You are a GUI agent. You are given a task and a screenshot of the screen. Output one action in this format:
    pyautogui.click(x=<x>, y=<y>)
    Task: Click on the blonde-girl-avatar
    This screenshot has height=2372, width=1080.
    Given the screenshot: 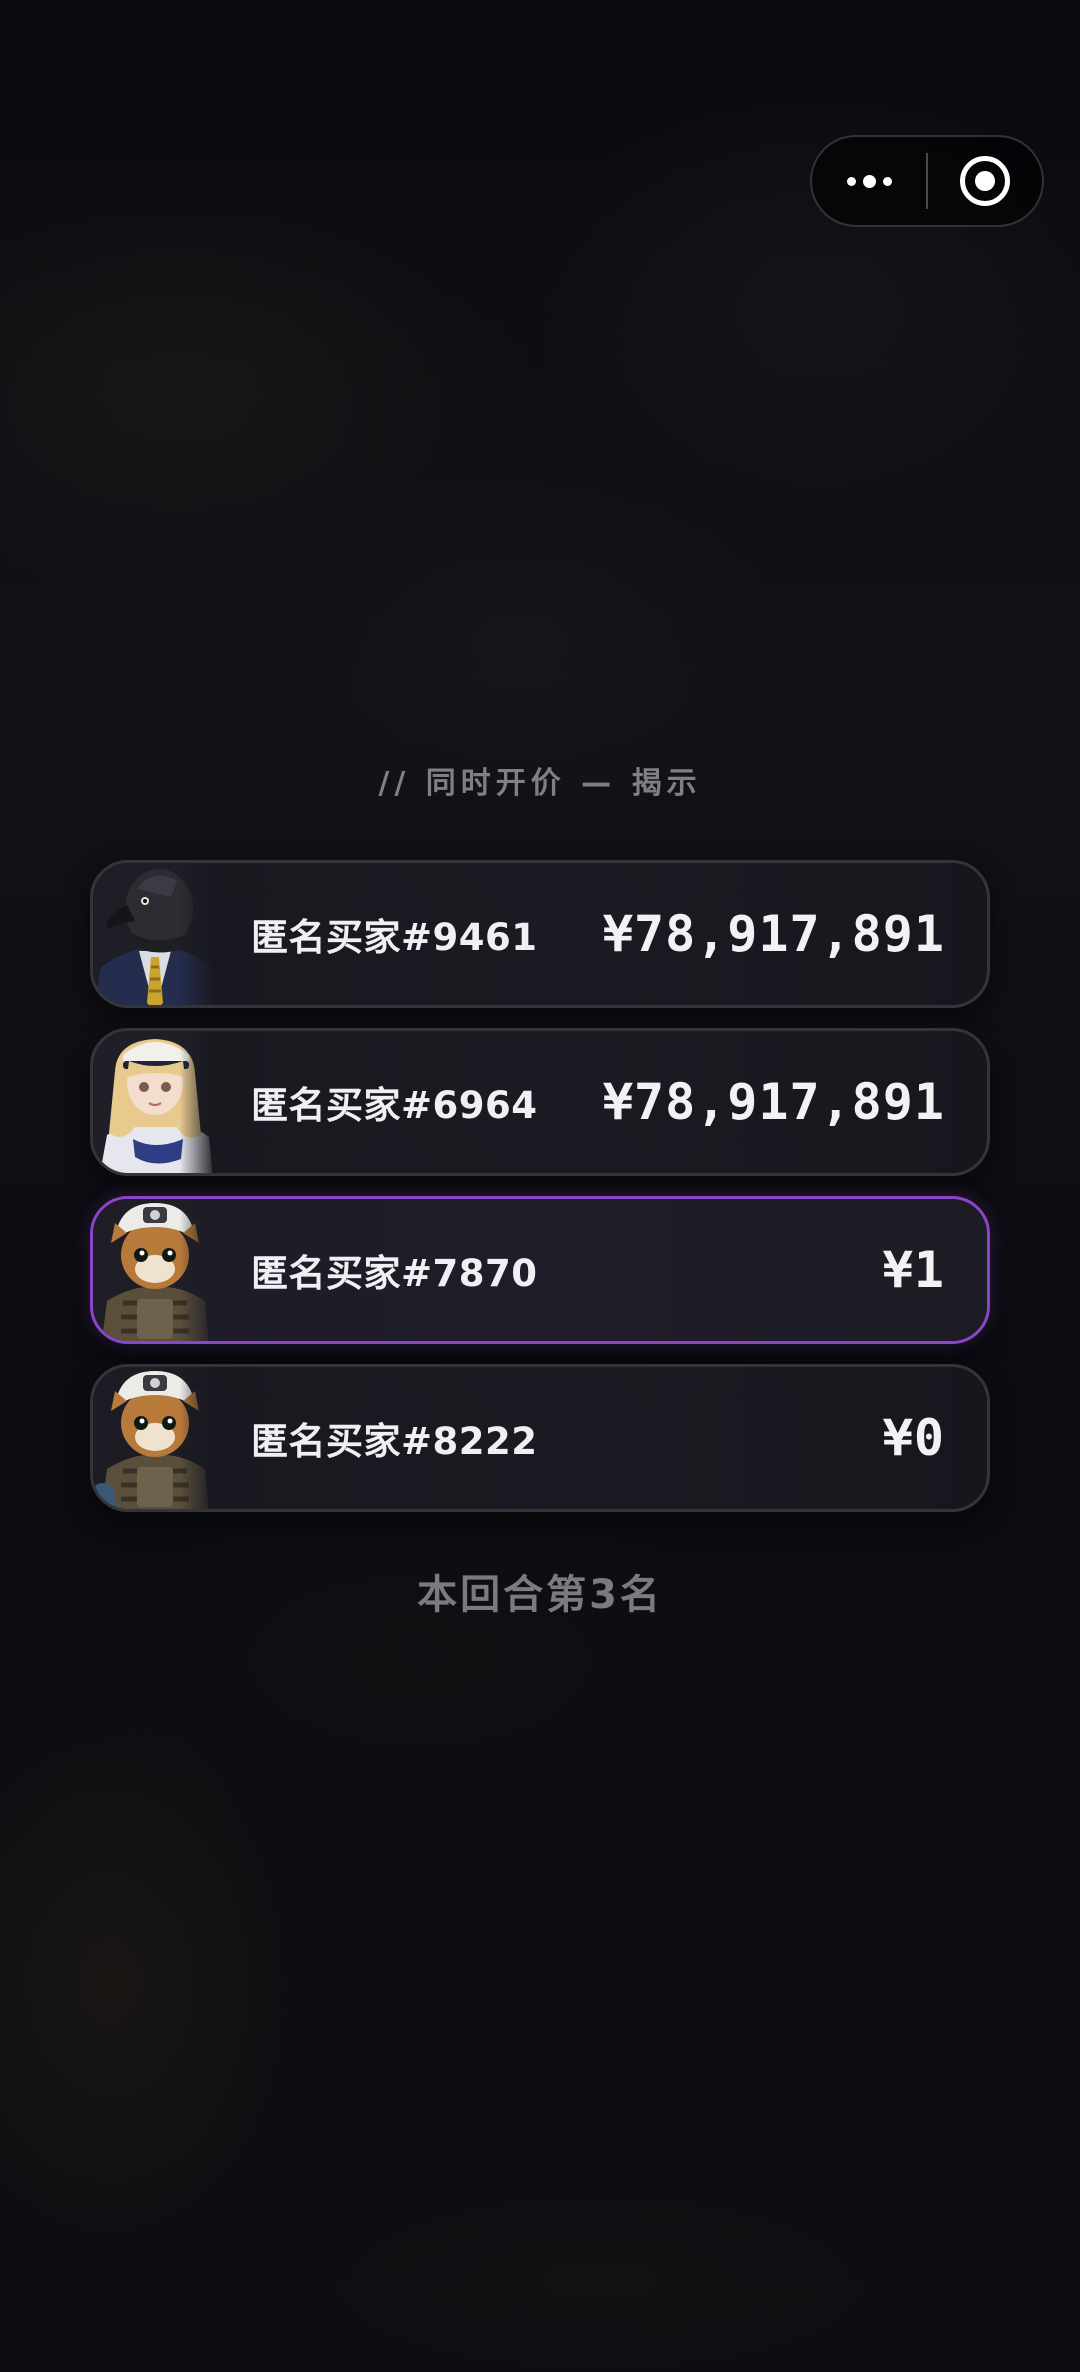 What is the action you would take?
    pyautogui.click(x=155, y=1102)
    